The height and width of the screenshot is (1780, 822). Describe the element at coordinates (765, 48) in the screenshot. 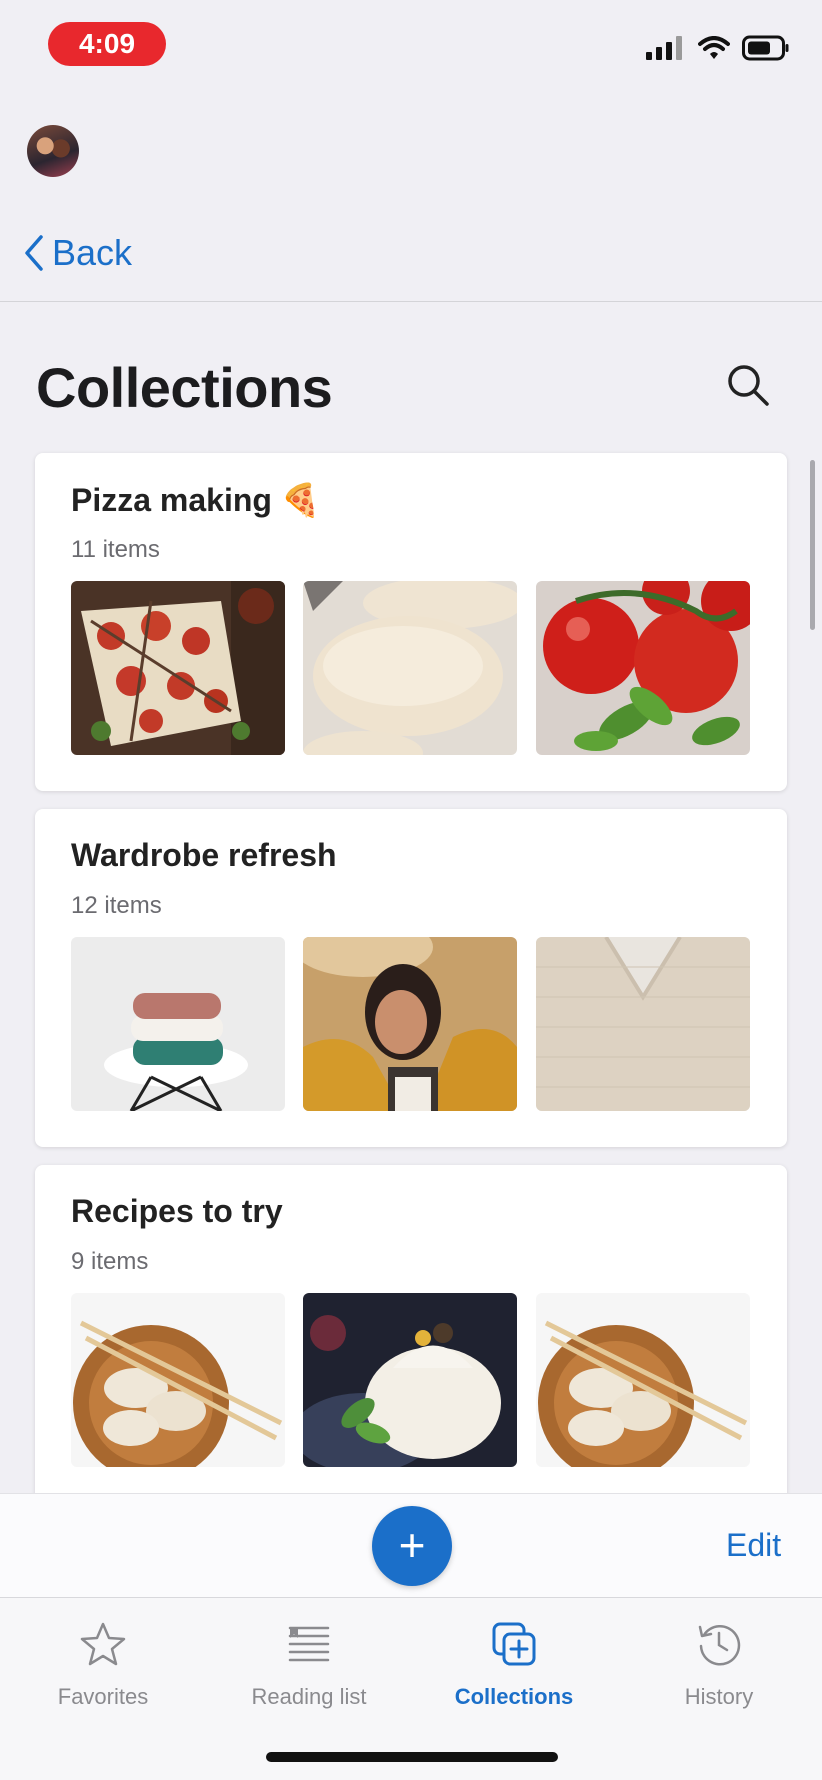

I see `battery-icon` at that location.